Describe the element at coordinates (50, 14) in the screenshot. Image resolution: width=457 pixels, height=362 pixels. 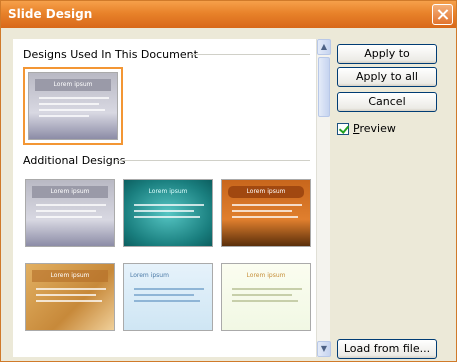
I see `window-title: Slide Design` at that location.